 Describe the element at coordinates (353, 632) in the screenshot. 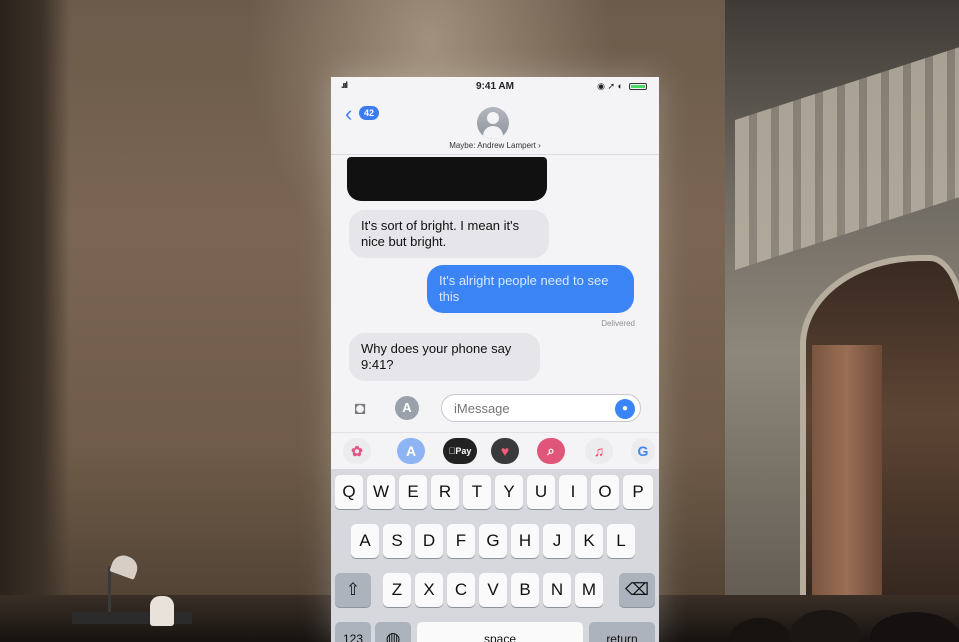

I see `numbers-key: 123` at that location.